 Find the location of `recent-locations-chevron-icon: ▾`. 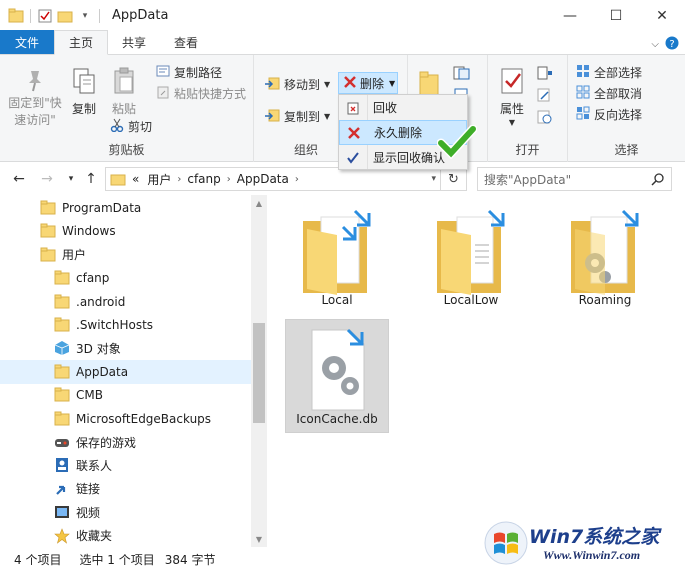

recent-locations-chevron-icon: ▾ is located at coordinates (71, 179).